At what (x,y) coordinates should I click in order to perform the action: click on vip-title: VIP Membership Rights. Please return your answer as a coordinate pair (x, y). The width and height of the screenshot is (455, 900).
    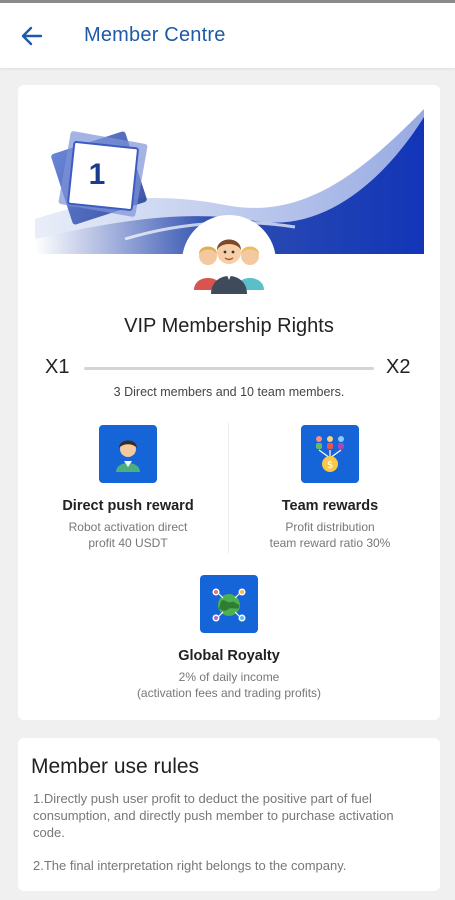
    Looking at the image, I should click on (229, 326).